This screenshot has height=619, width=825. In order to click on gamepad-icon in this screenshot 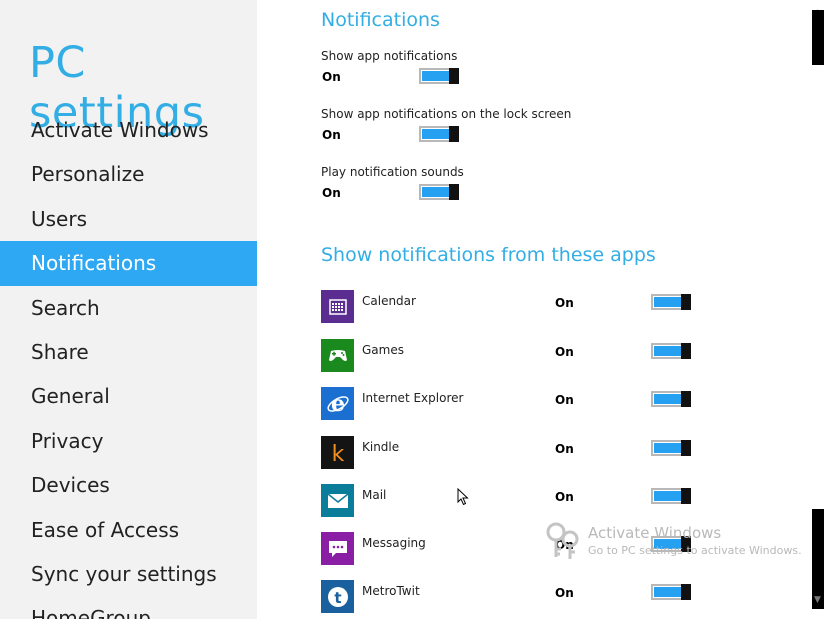, I will do `click(337, 355)`.